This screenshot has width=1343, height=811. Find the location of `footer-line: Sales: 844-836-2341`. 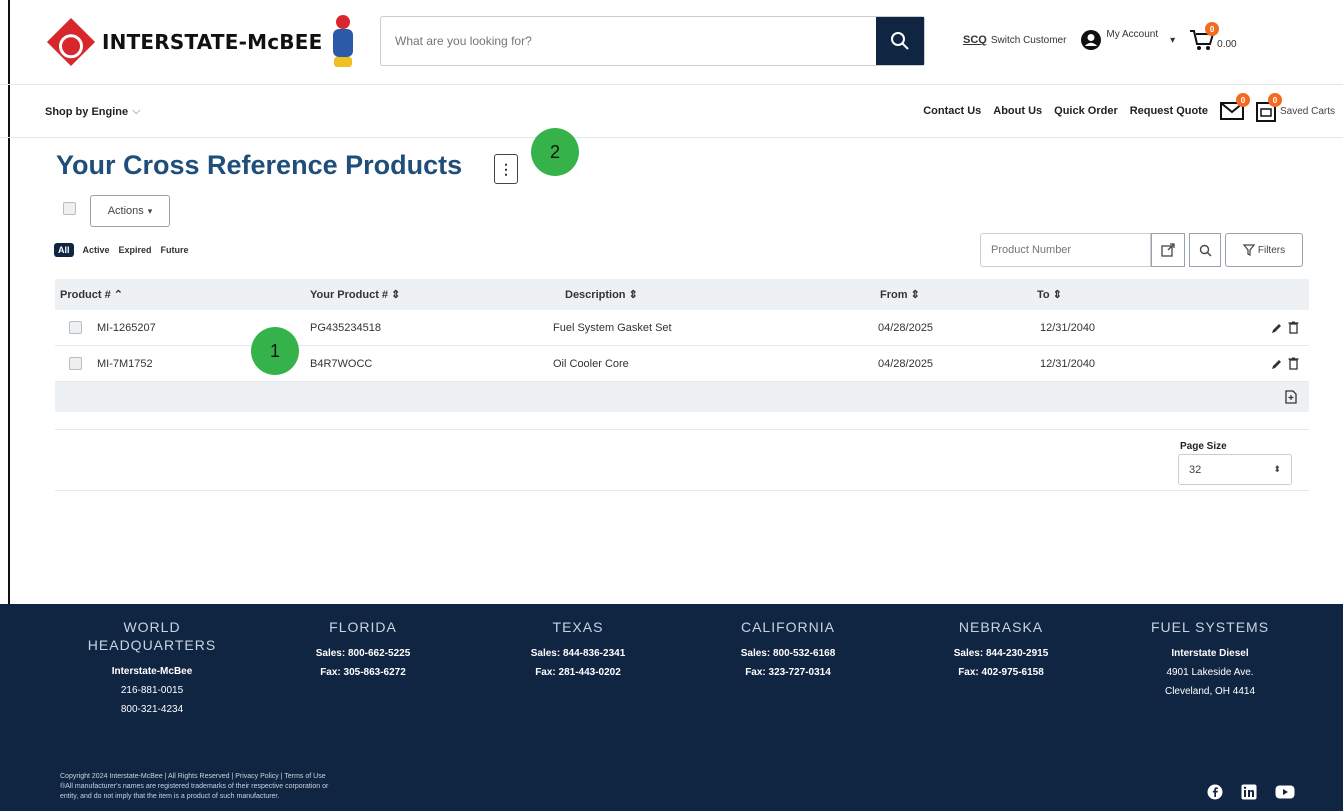

footer-line: Sales: 844-836-2341 is located at coordinates (578, 653).